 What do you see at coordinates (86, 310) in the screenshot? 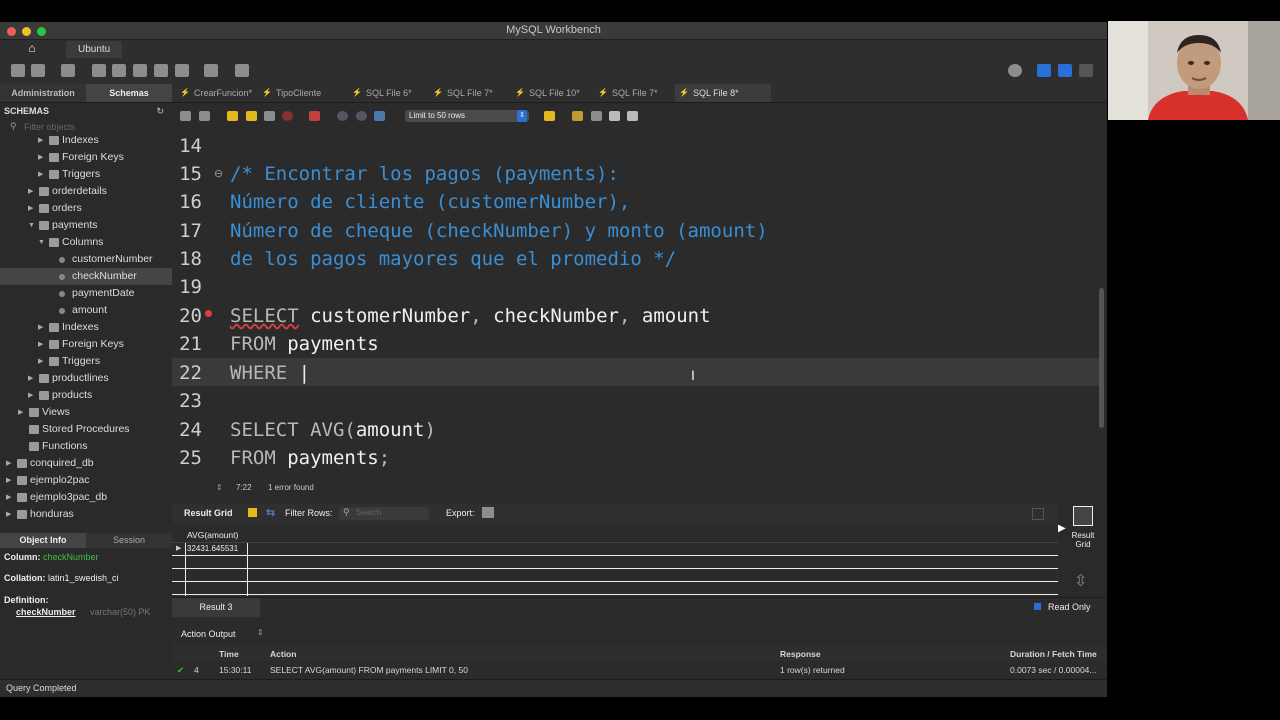
I see `tree-item: amount` at bounding box center [86, 310].